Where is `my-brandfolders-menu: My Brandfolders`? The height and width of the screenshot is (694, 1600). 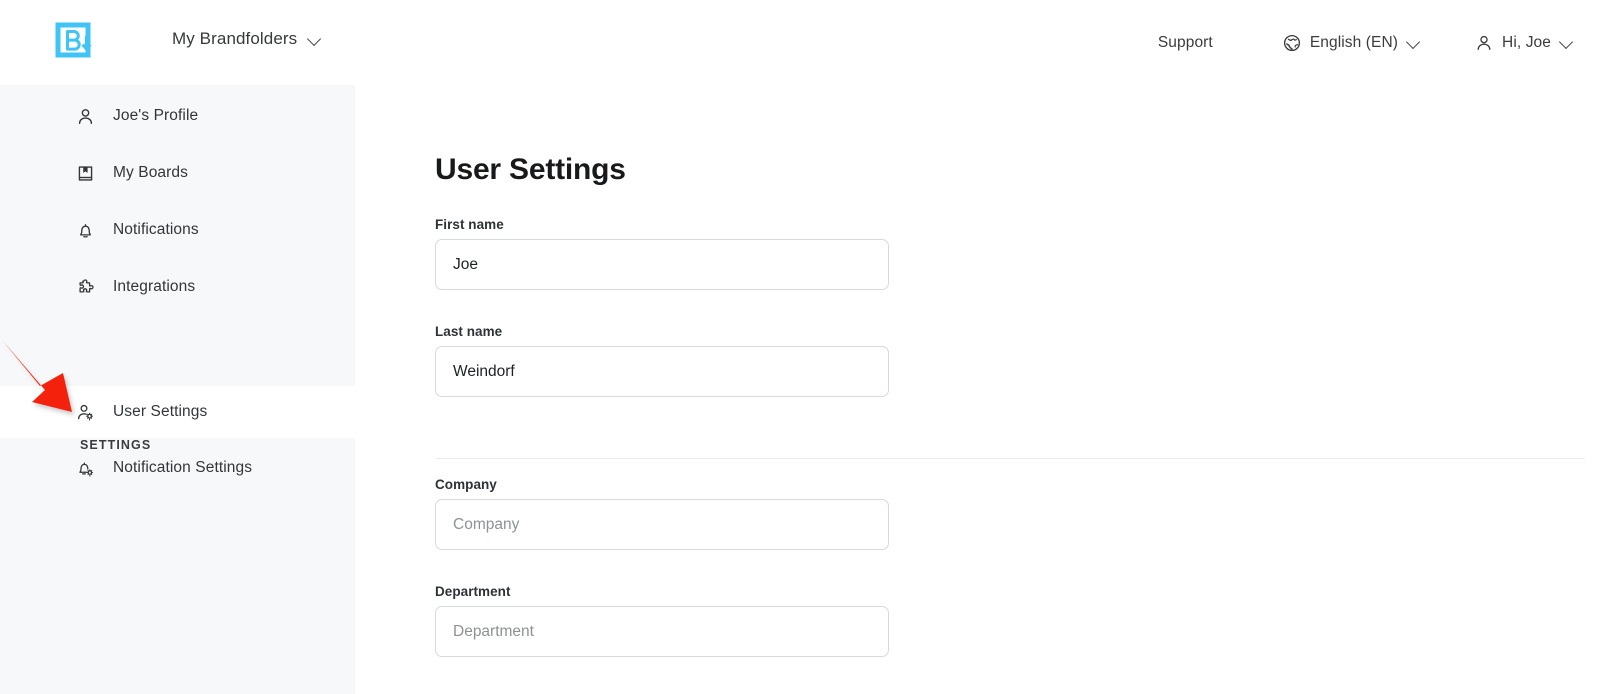 my-brandfolders-menu: My Brandfolders is located at coordinates (246, 39).